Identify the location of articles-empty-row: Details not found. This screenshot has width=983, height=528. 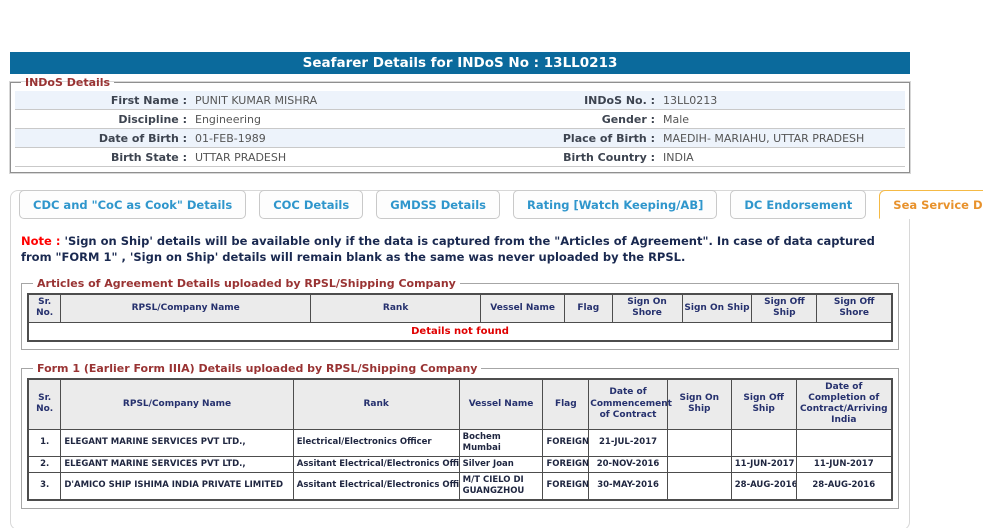
(460, 331).